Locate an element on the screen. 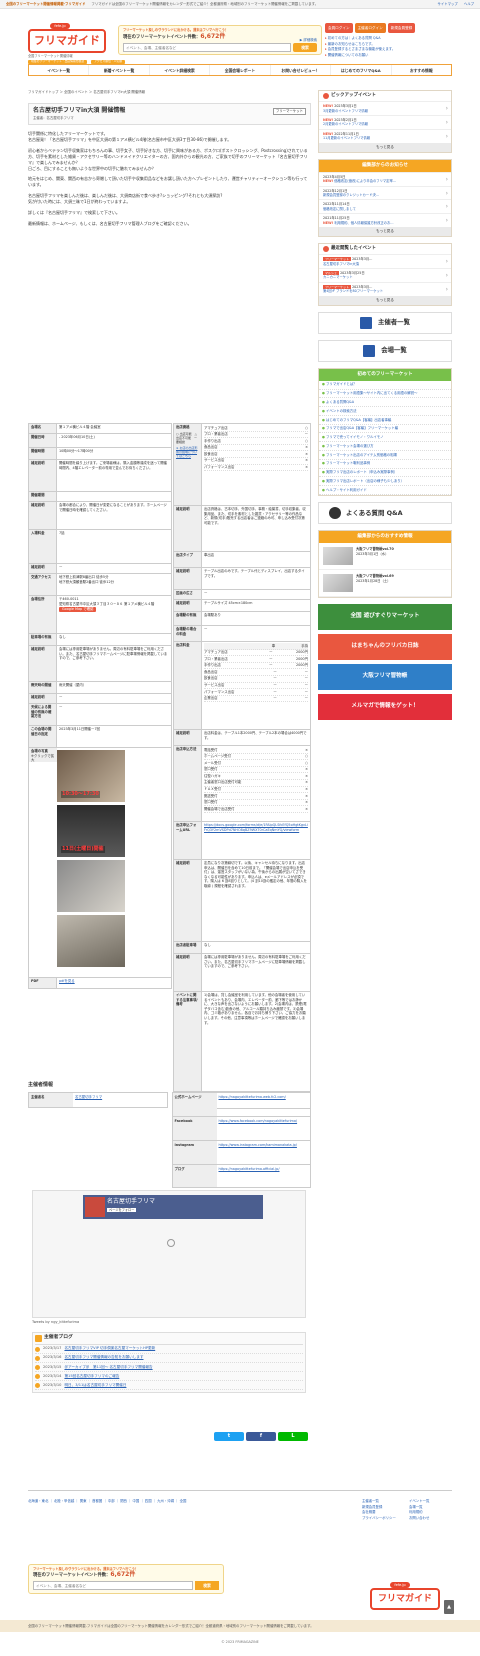 This screenshot has height=1656, width=480. magazine-item: 大阪フリマ冒物帳vol.70 2023年3月1日（水） is located at coordinates (385, 557).